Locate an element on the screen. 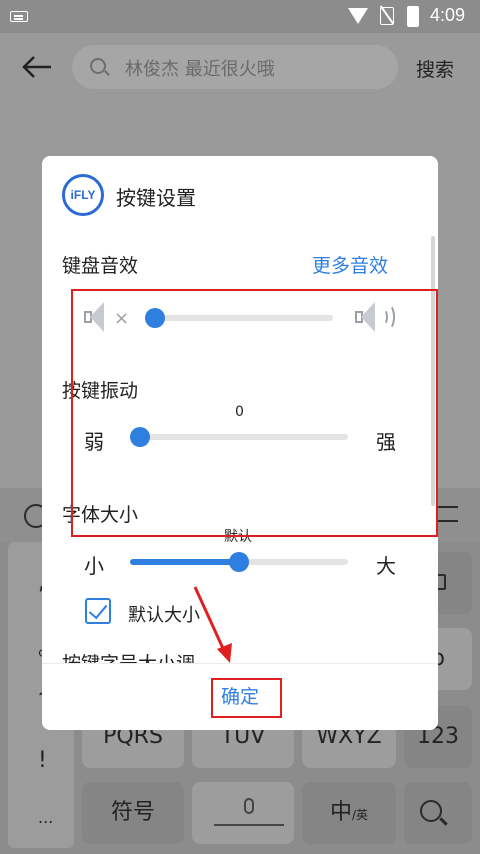 Image resolution: width=480 pixels, height=854 pixels. search-input: 林俊杰 最近很火哦 is located at coordinates (235, 67).